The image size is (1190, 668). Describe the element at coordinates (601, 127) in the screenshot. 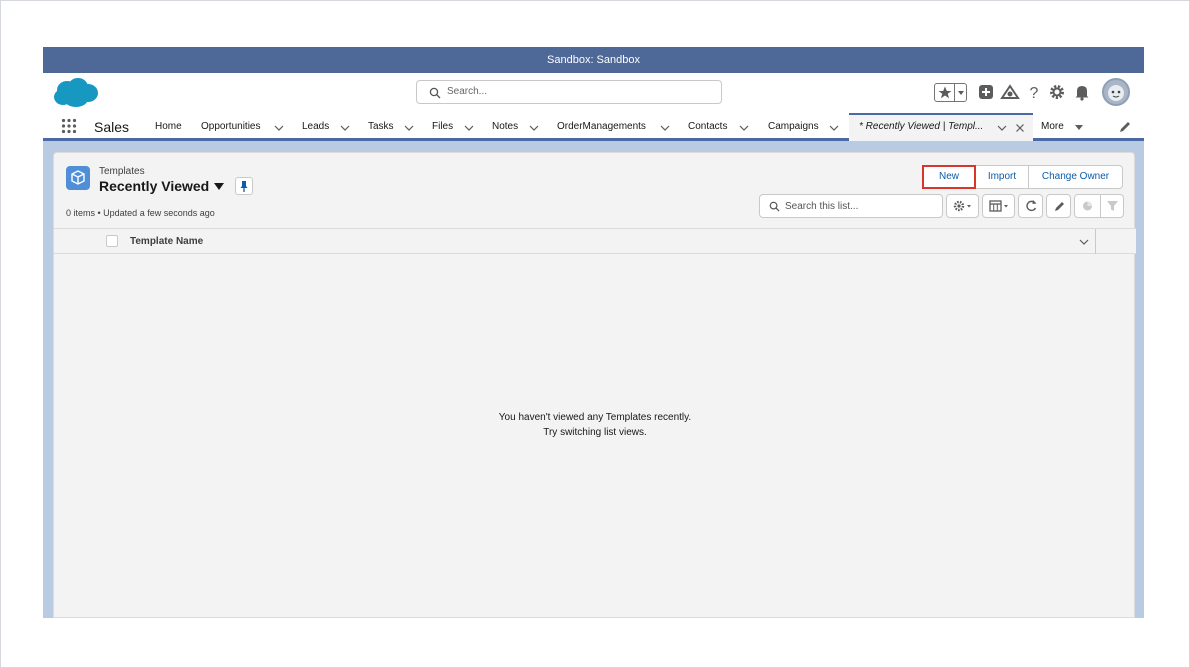

I see `nav-item-ordermanagements: OrderManagements` at that location.